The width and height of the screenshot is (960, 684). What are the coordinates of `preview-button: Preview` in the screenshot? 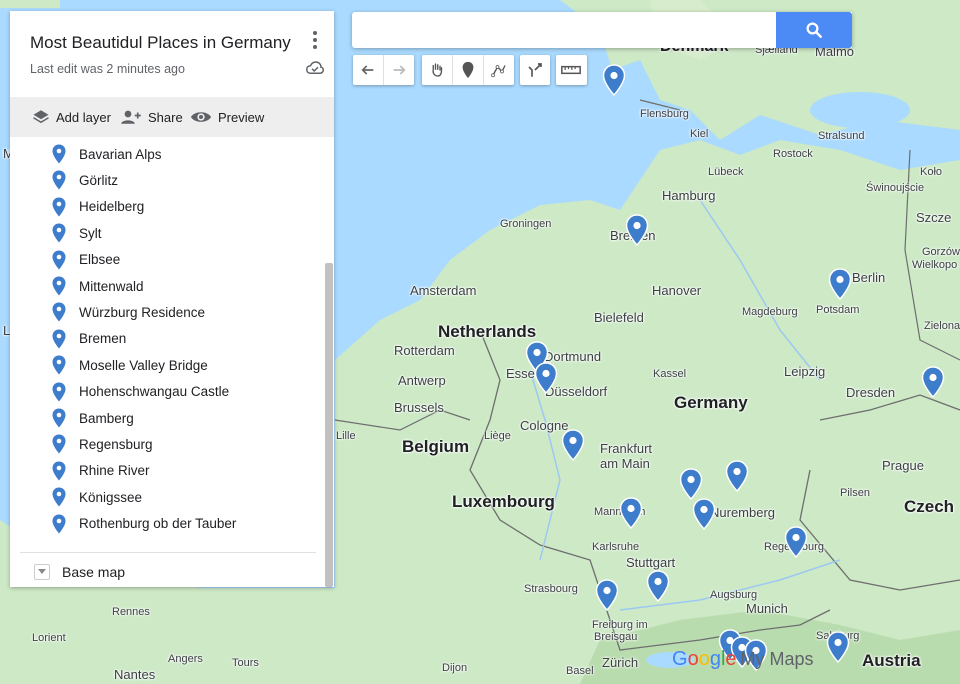 It's located at (227, 117).